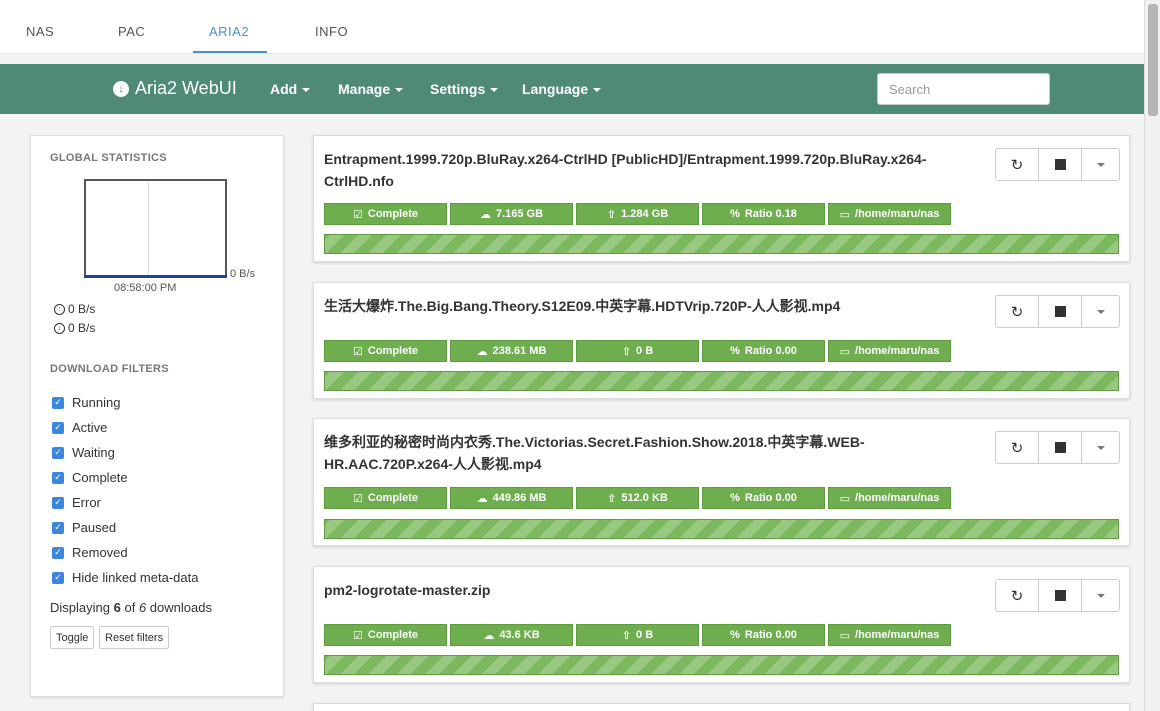 This screenshot has width=1160, height=711. I want to click on toggle-button: Toggle, so click(72, 637).